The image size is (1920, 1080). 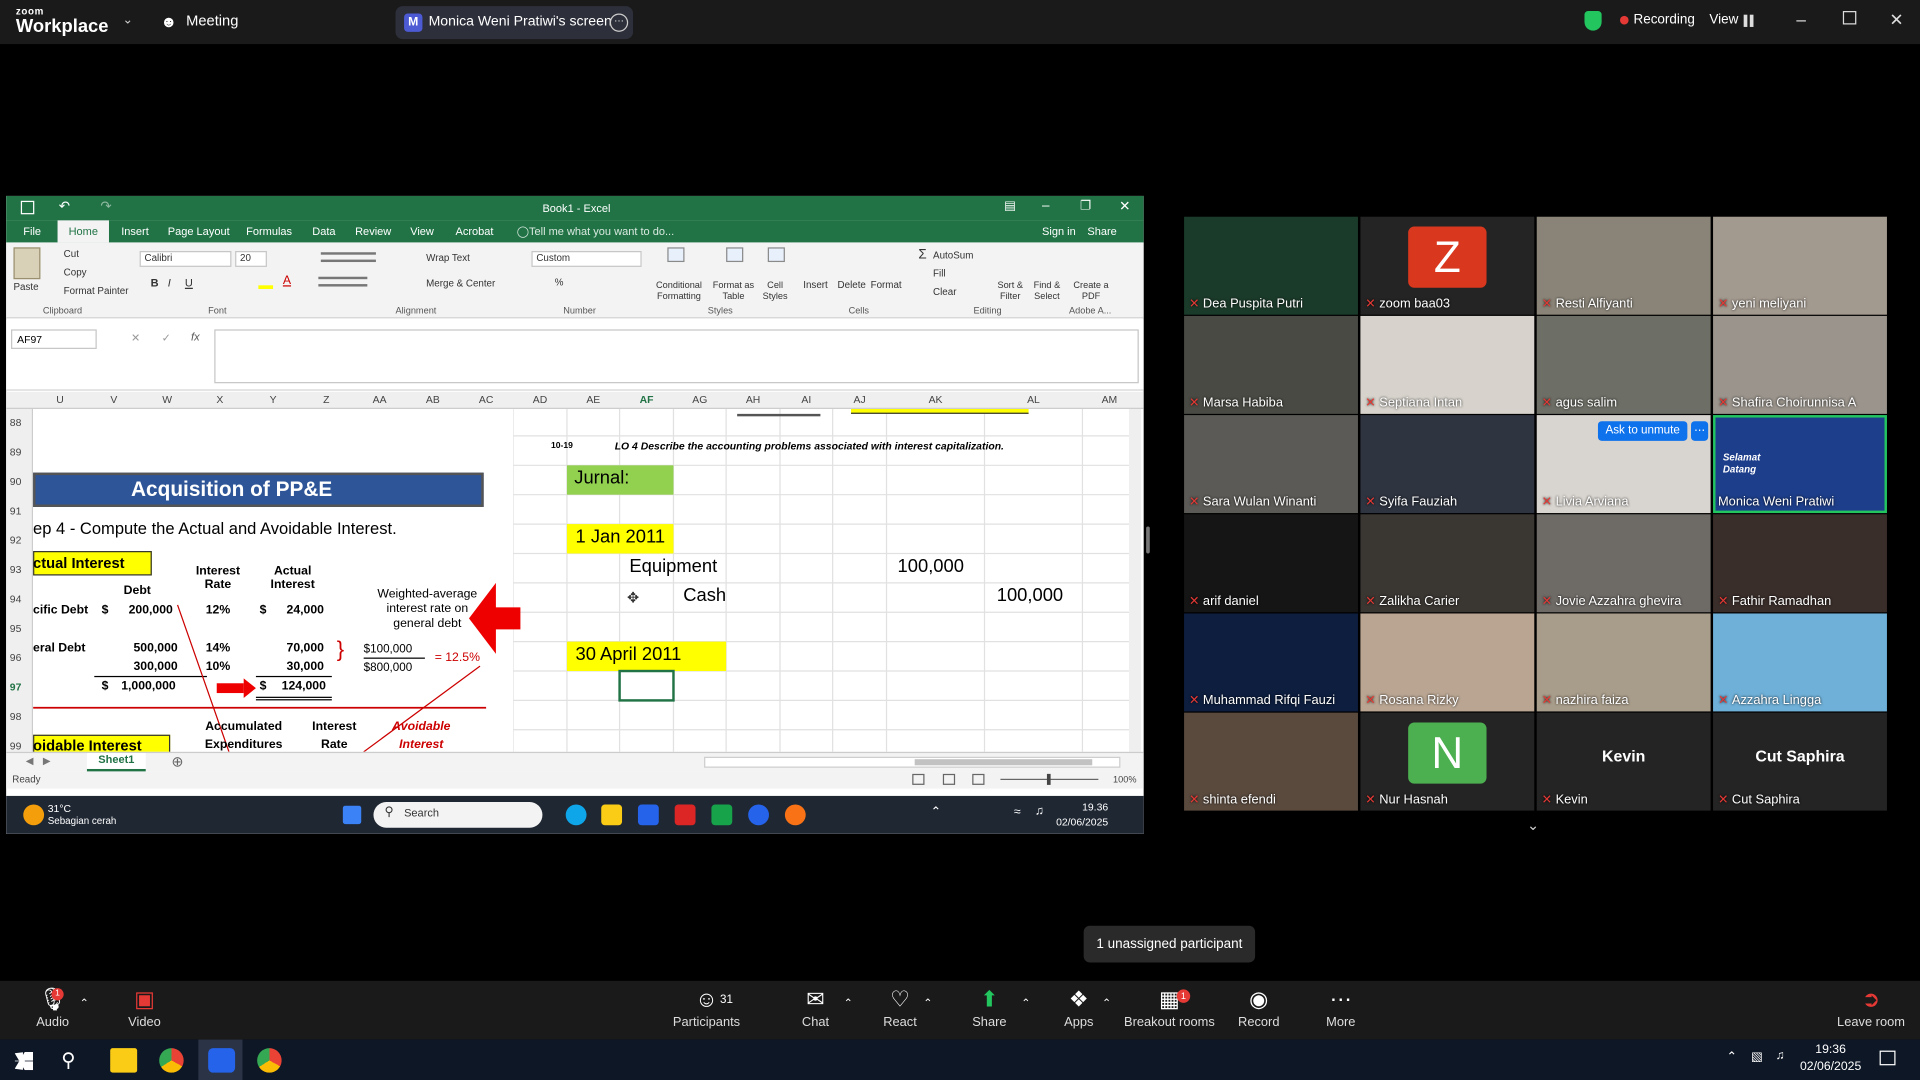 What do you see at coordinates (1271, 364) in the screenshot?
I see `participant-tile: ✕ Marsa Habiba` at bounding box center [1271, 364].